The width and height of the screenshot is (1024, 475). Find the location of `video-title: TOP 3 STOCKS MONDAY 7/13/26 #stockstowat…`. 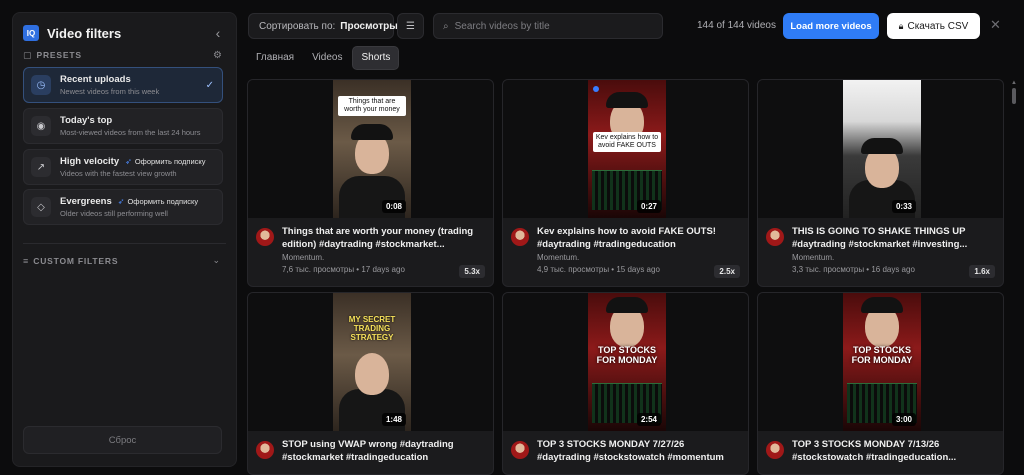

video-title: TOP 3 STOCKS MONDAY 7/13/26 #stockstowat… is located at coordinates (893, 451).